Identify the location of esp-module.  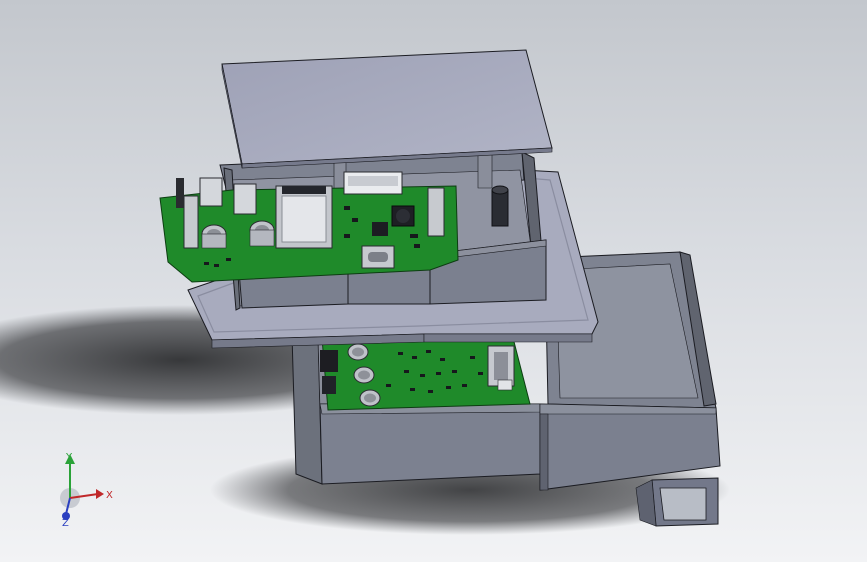
(304, 217).